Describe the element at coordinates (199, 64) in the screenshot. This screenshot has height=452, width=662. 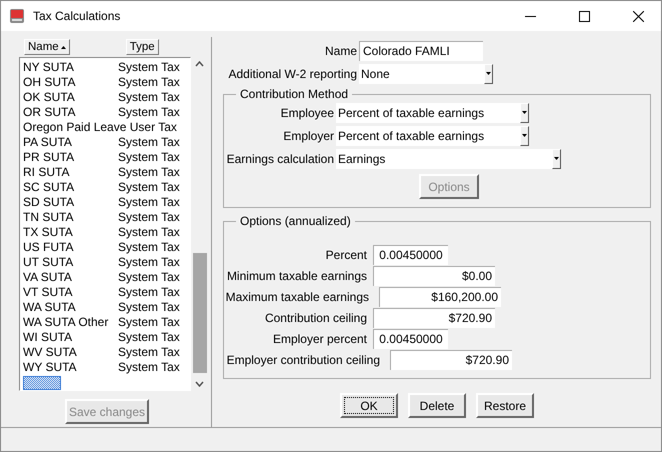
I see `scroll-up-icon` at that location.